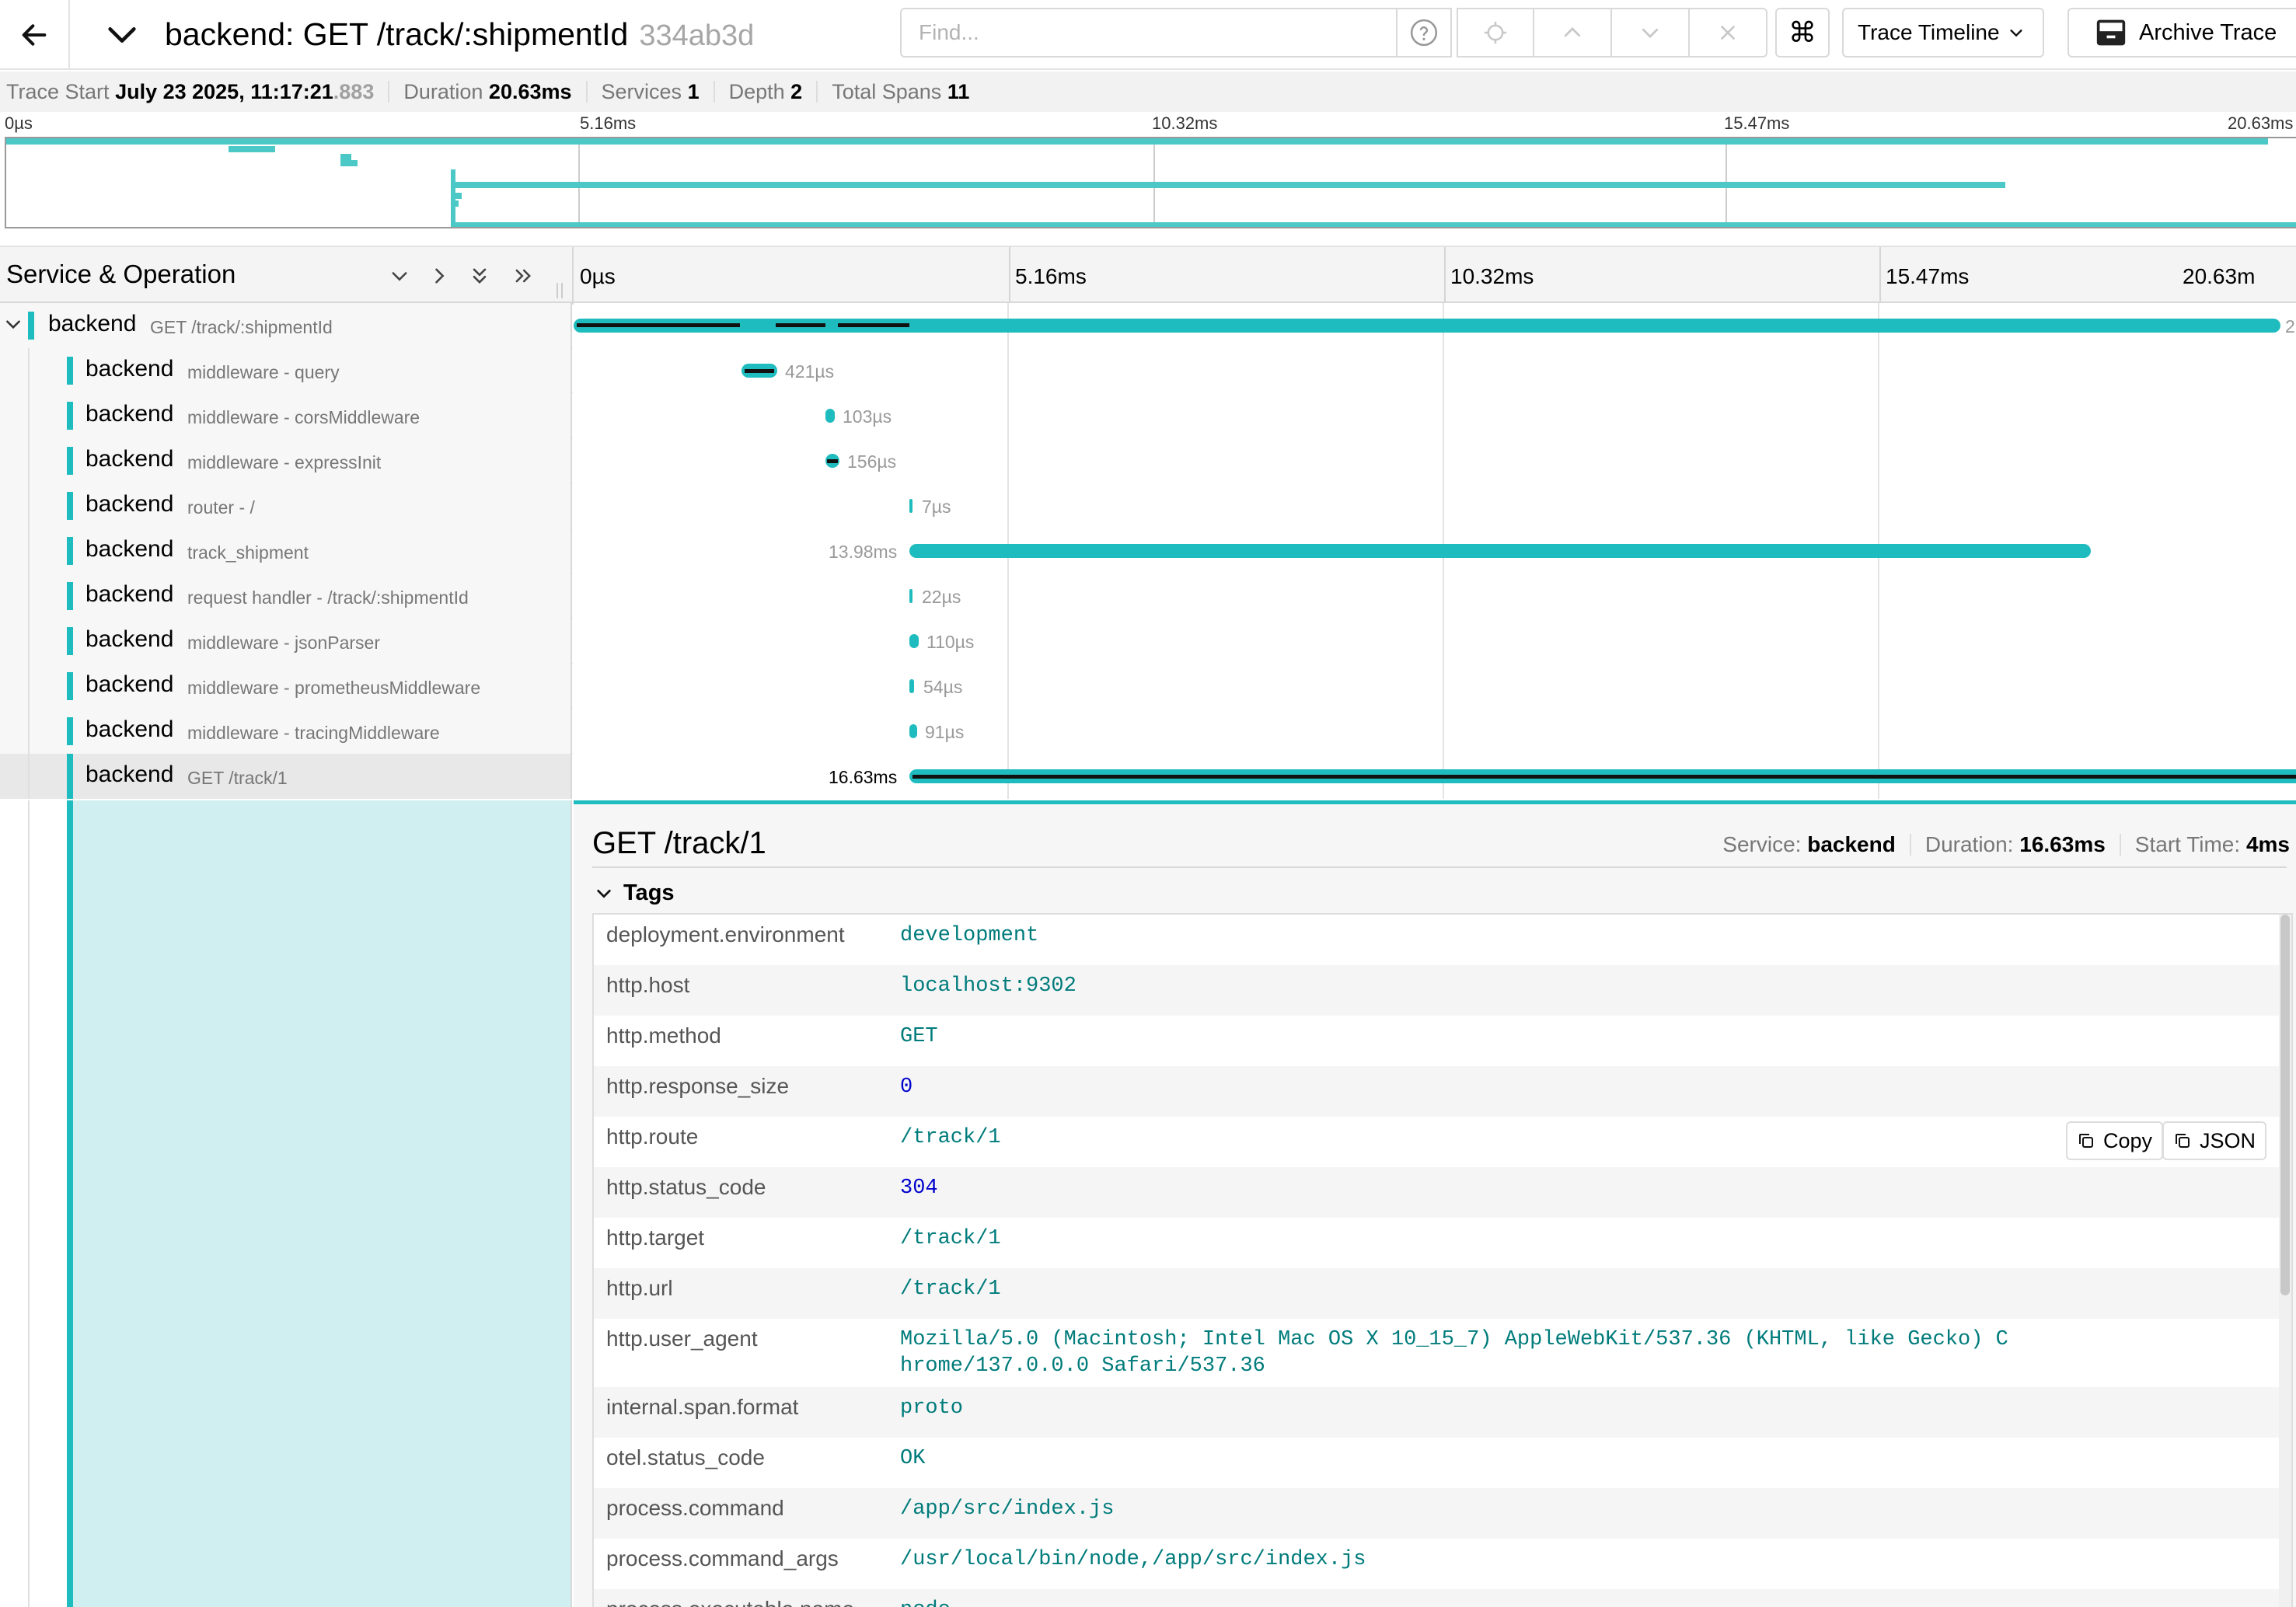  What do you see at coordinates (263, 372) in the screenshot?
I see `span-operation: middleware - query` at bounding box center [263, 372].